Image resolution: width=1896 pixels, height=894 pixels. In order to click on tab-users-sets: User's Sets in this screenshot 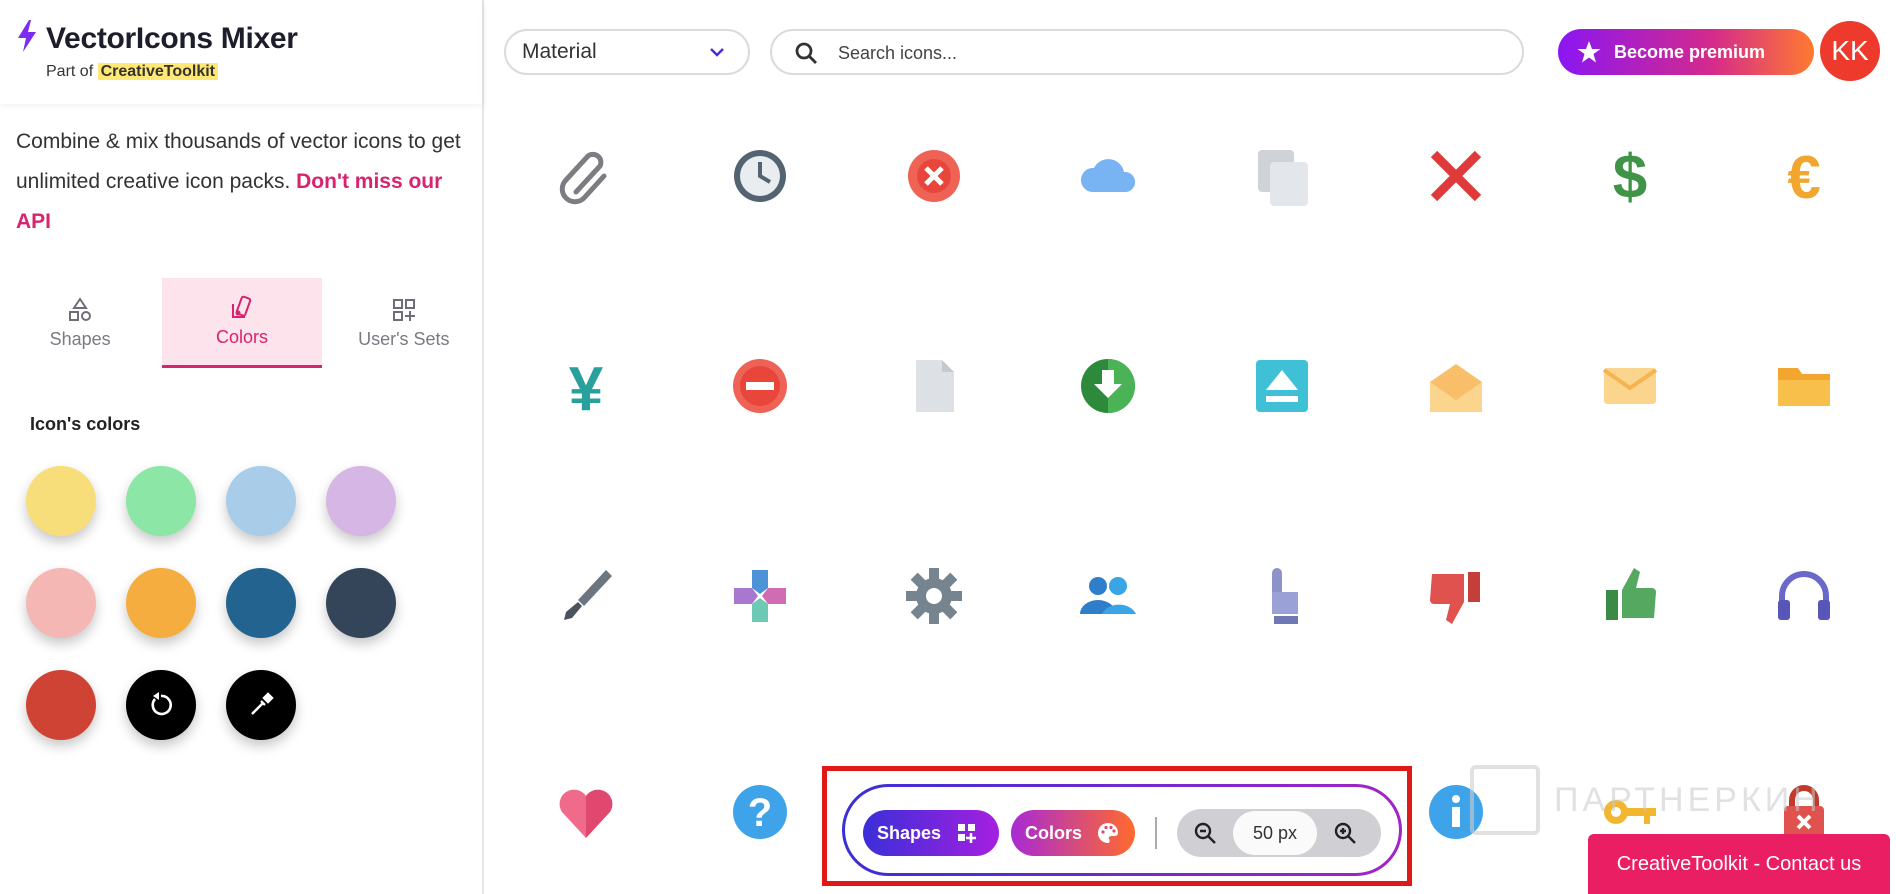, I will do `click(404, 323)`.